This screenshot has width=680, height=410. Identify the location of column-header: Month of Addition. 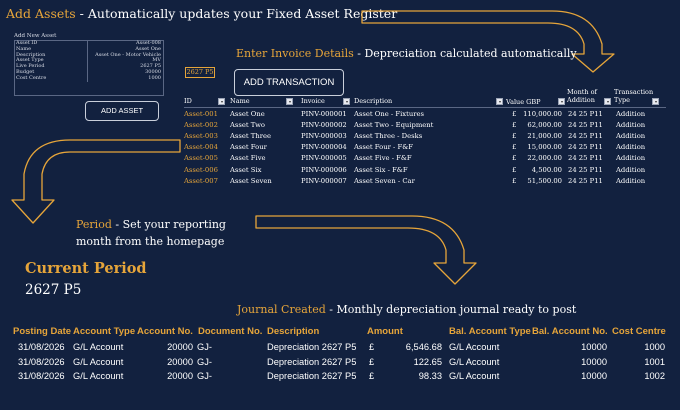
(582, 96).